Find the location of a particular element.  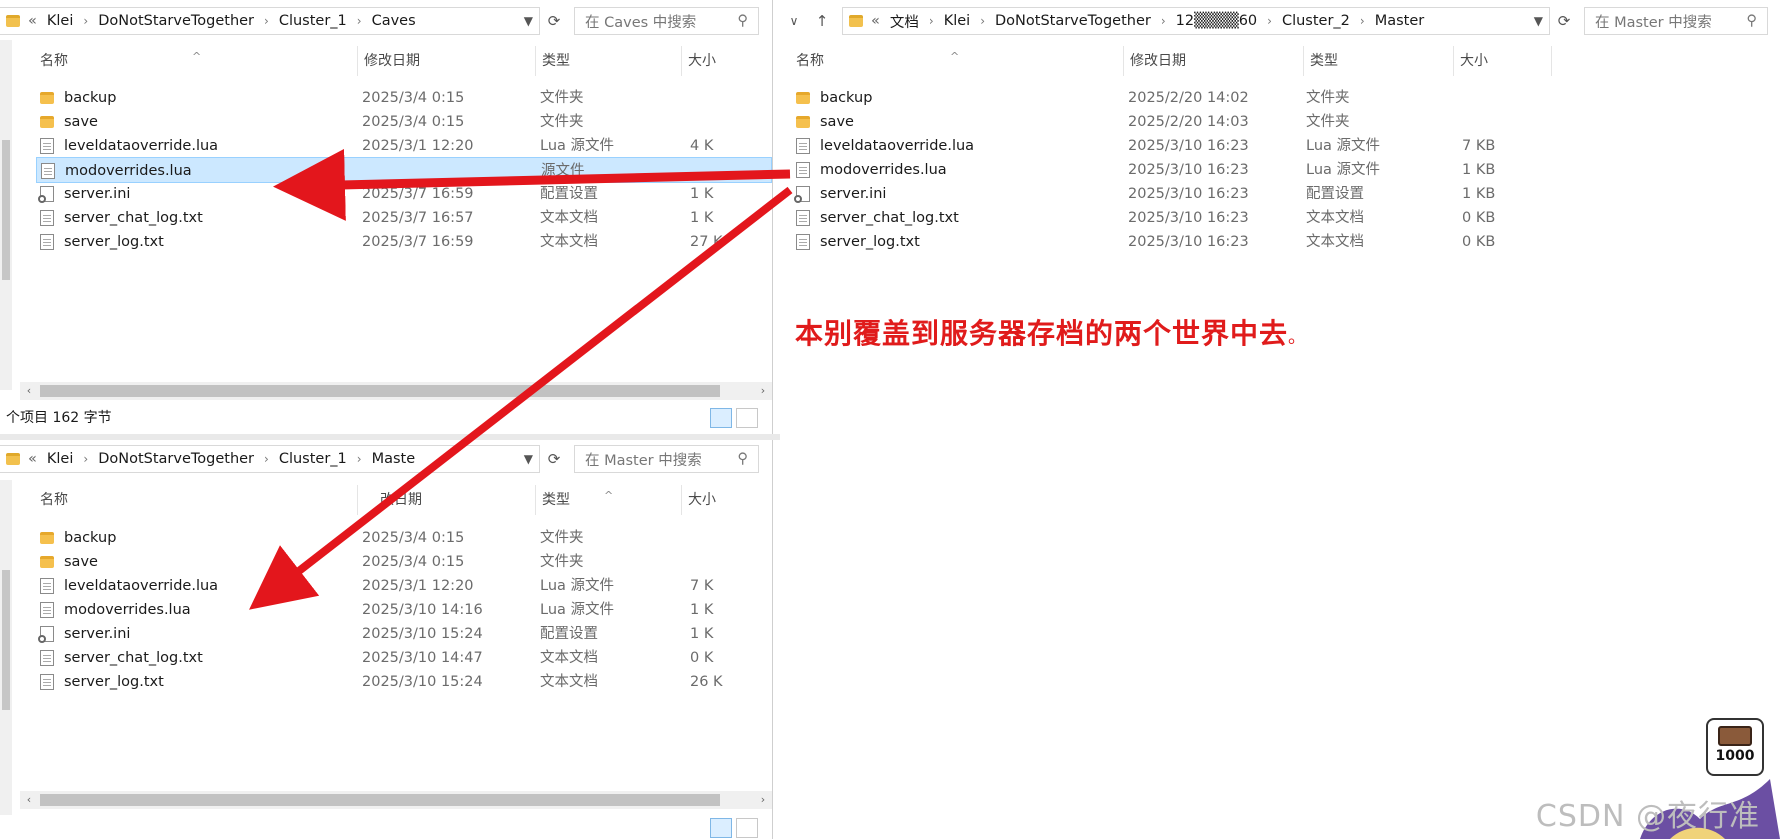

column-header-name: 名称 is located at coordinates (196, 500).